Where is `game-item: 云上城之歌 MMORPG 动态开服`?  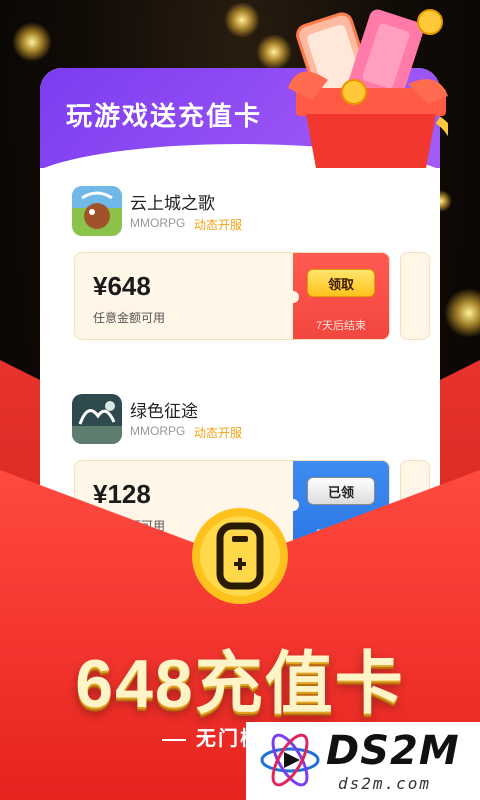 game-item: 云上城之歌 MMORPG 动态开服 is located at coordinates (252, 213).